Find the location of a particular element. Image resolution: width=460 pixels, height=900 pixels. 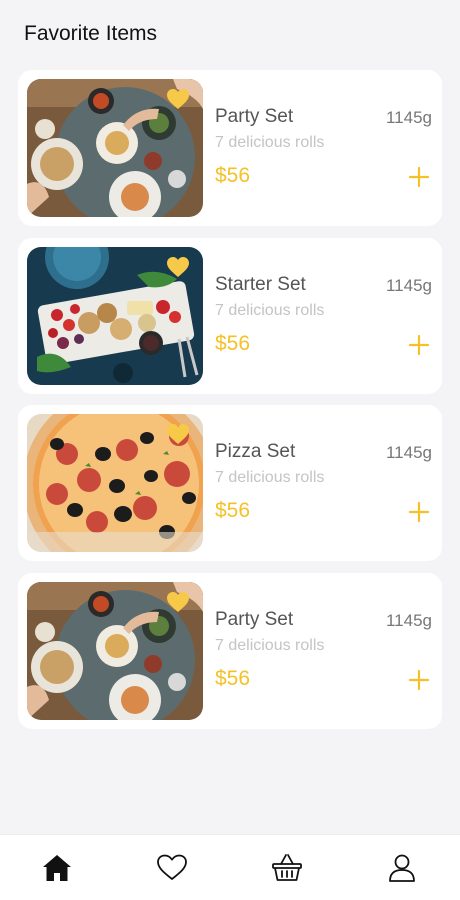

bottom-nav is located at coordinates (230, 867).